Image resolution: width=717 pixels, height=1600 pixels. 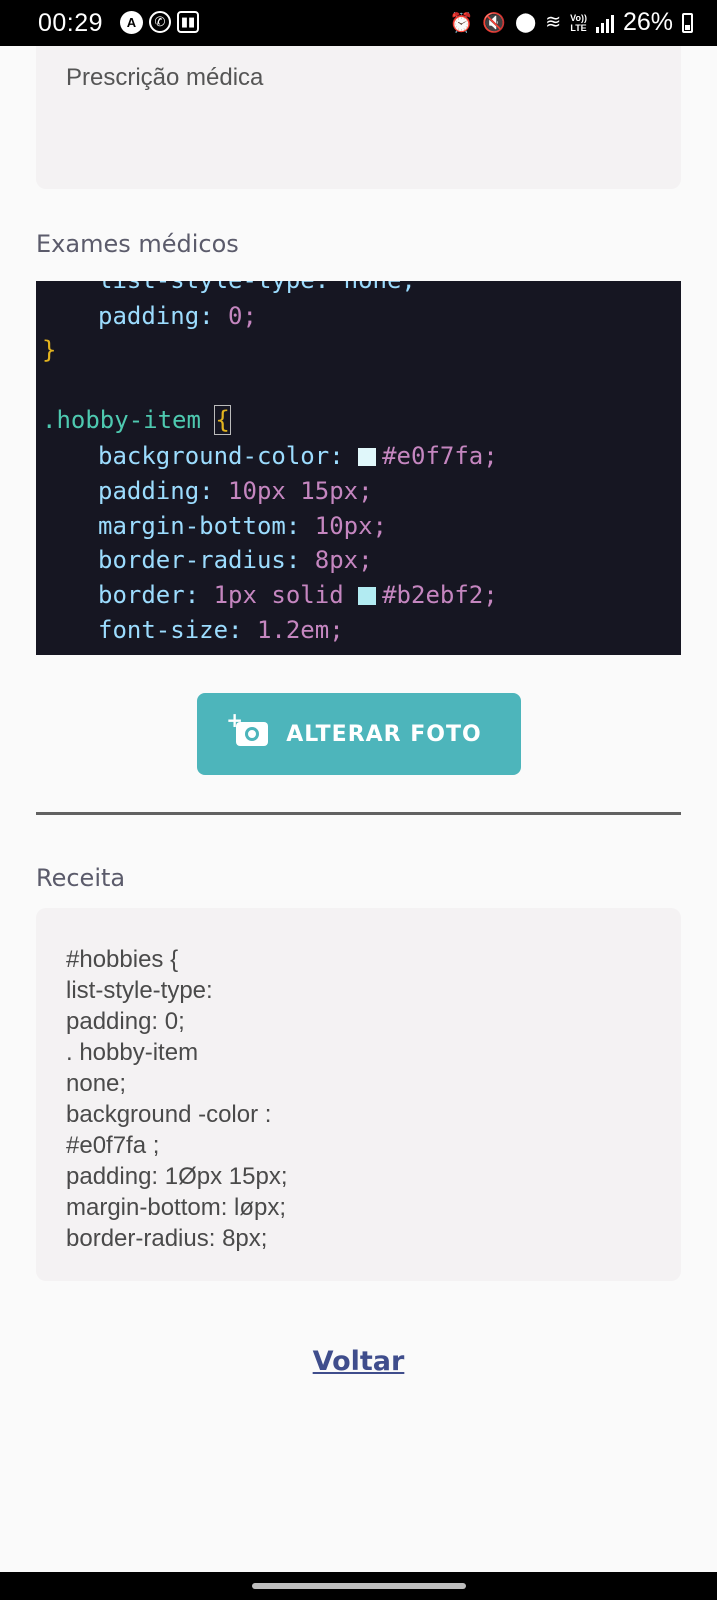 What do you see at coordinates (242, 316) in the screenshot?
I see `code-val: 0;` at bounding box center [242, 316].